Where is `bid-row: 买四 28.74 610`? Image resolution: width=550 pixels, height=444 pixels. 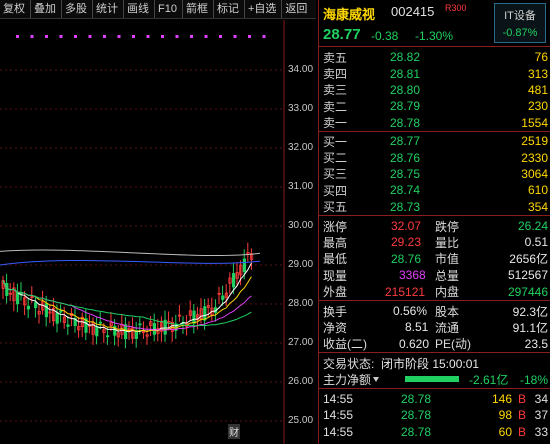 bid-row: 买四 28.74 610 is located at coordinates (434, 190).